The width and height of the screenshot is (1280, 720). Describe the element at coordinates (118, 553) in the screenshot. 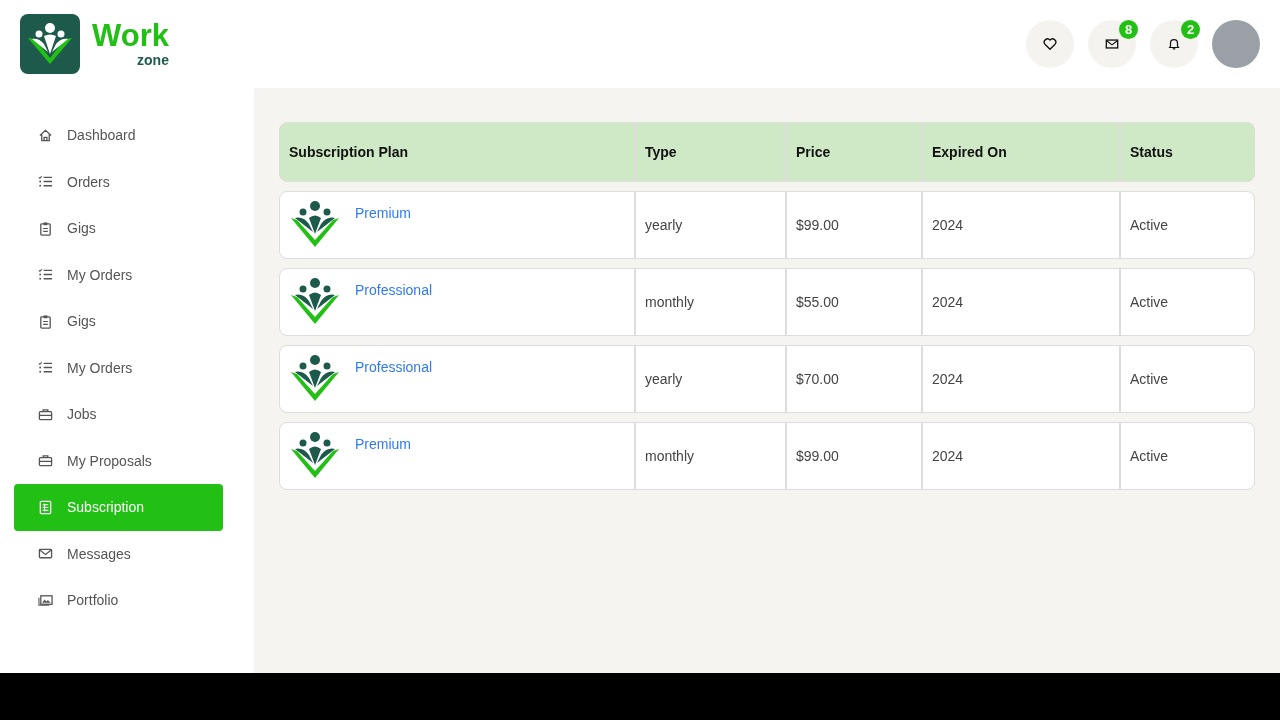

I see `sidebar-item: Messages` at that location.